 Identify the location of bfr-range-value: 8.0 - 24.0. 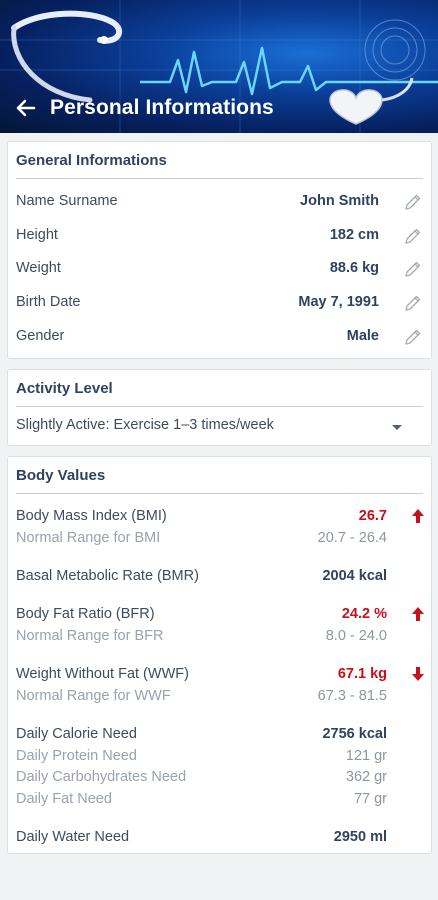
(356, 636).